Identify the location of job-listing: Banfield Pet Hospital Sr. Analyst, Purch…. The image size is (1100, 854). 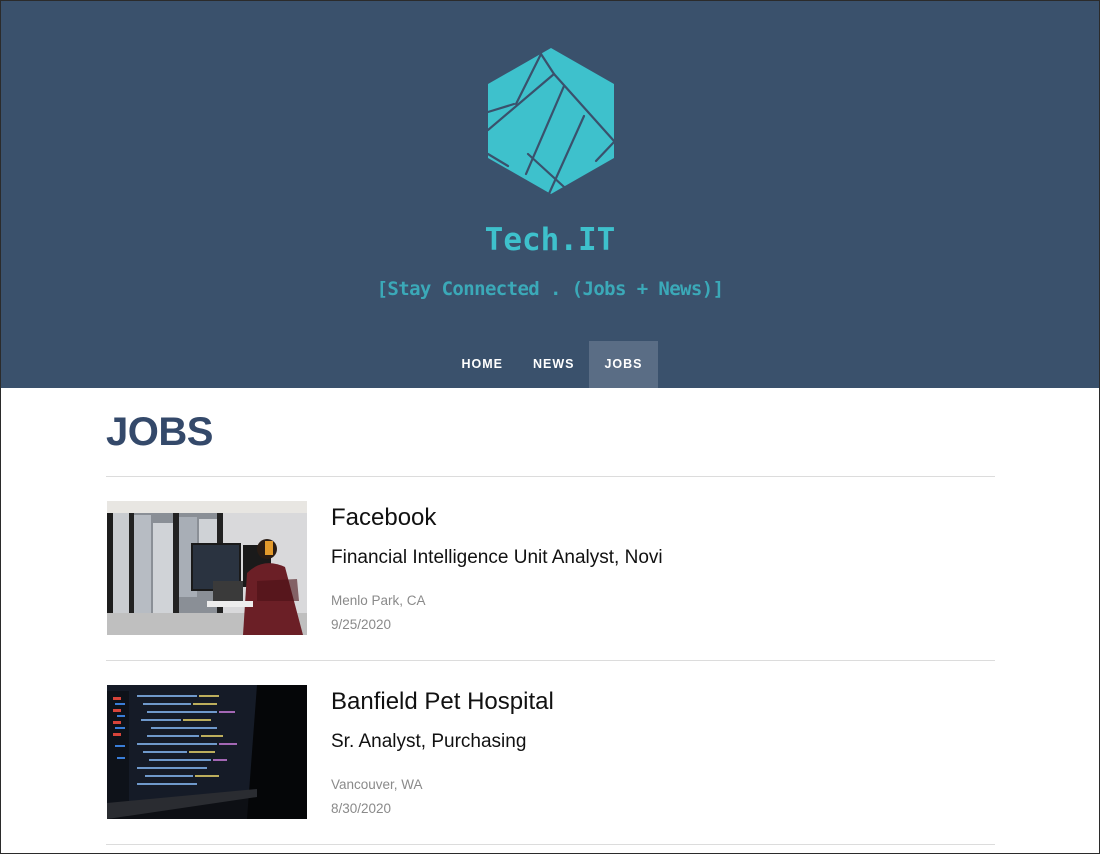
(550, 752).